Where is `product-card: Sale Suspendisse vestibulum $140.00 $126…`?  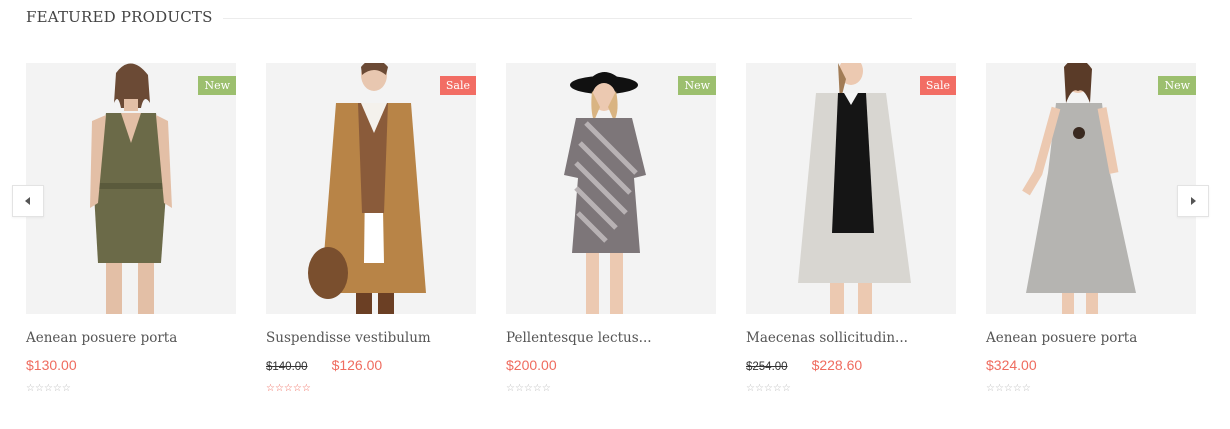
product-card: Sale Suspendisse vestibulum $140.00 $126… is located at coordinates (371, 228).